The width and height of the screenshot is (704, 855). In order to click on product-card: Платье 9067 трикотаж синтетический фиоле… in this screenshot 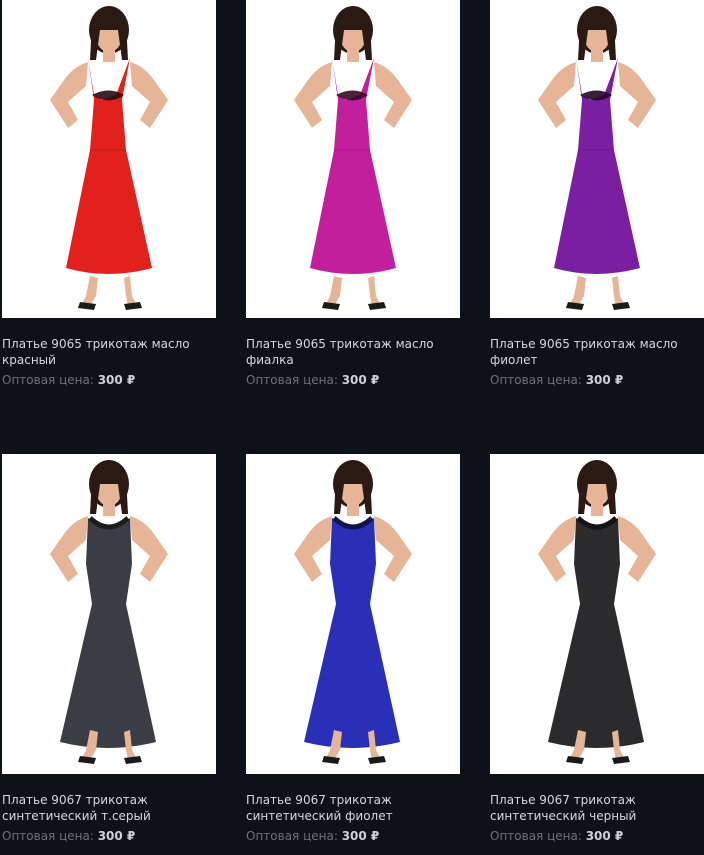, I will do `click(353, 649)`.